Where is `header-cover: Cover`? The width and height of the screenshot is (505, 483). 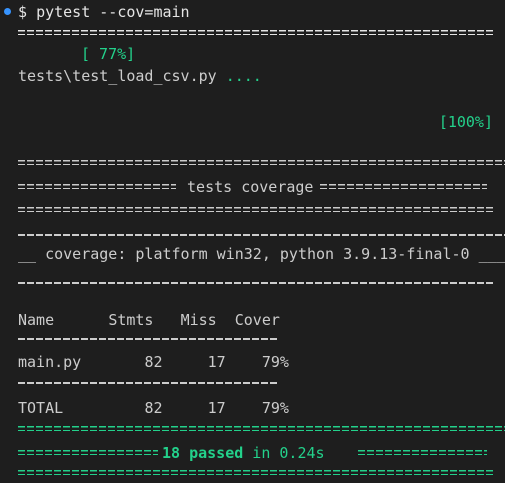 header-cover: Cover is located at coordinates (257, 320).